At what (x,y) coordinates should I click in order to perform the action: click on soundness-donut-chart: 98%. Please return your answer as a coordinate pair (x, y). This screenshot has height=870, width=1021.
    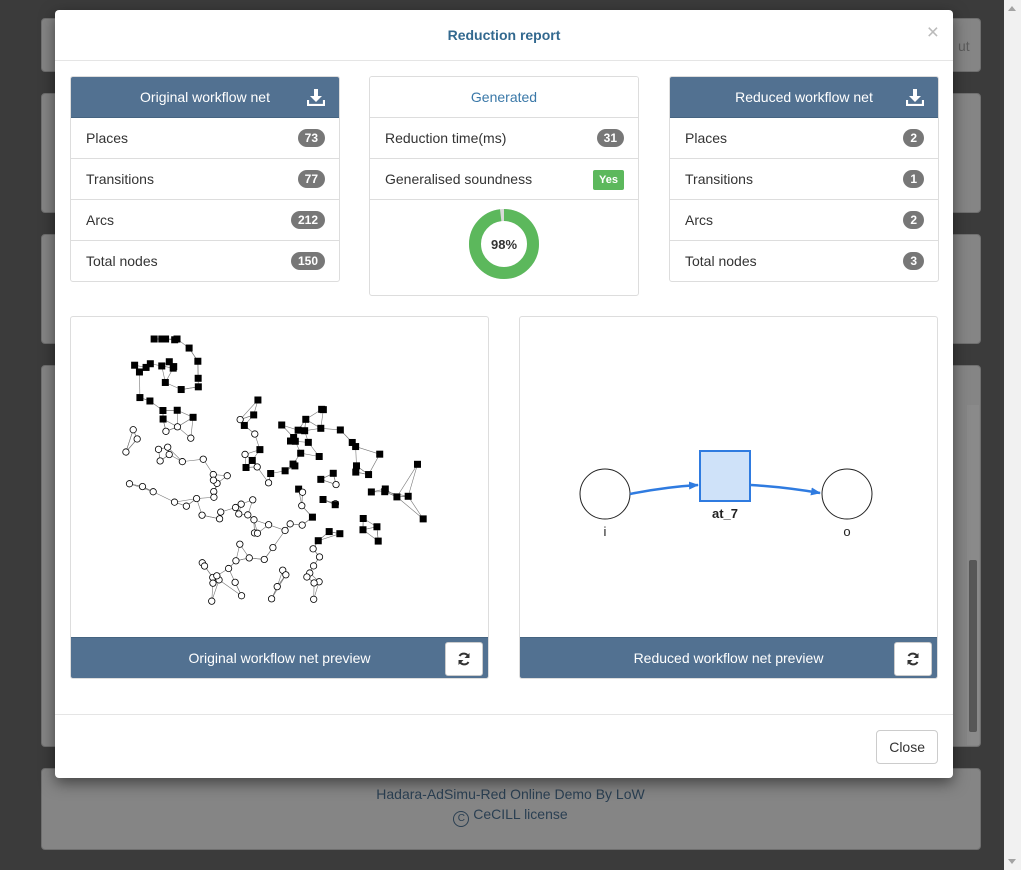
    Looking at the image, I should click on (504, 244).